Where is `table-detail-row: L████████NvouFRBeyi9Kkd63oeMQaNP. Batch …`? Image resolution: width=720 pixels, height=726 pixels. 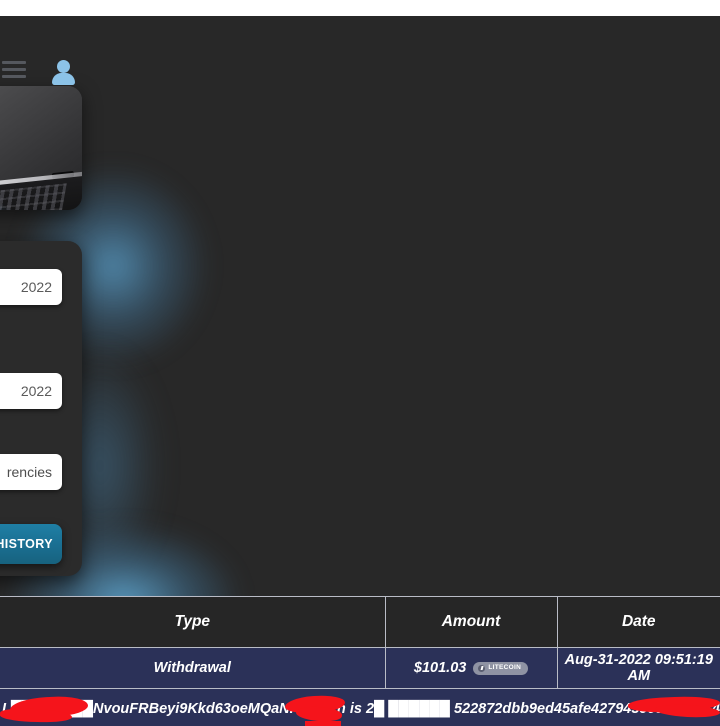 table-detail-row: L████████NvouFRBeyi9Kkd63oeMQaNP. Batch … is located at coordinates (360, 707).